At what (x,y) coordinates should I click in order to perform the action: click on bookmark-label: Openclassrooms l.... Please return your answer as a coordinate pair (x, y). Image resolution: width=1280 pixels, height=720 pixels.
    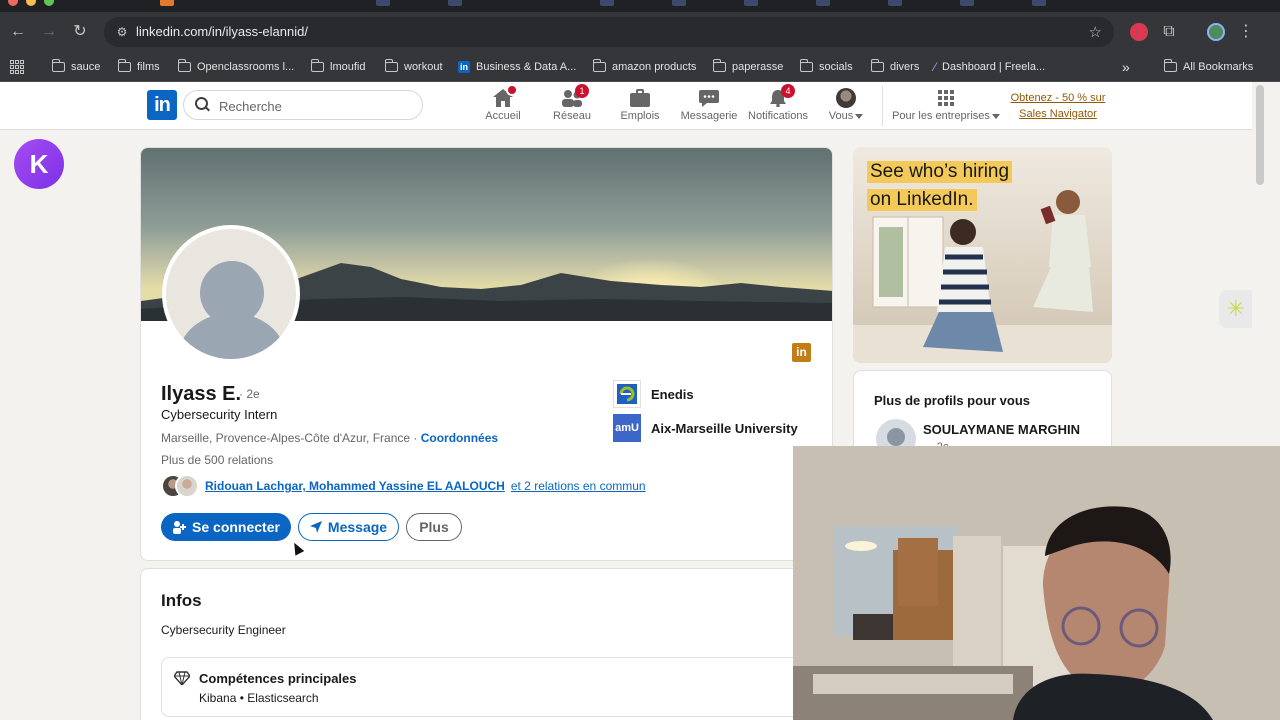
    Looking at the image, I should click on (246, 67).